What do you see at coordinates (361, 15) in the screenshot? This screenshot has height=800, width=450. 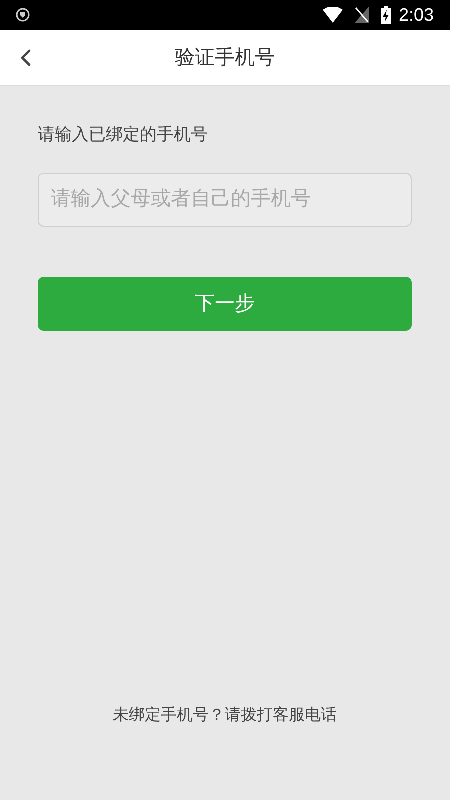 I see `no-signal-icon` at bounding box center [361, 15].